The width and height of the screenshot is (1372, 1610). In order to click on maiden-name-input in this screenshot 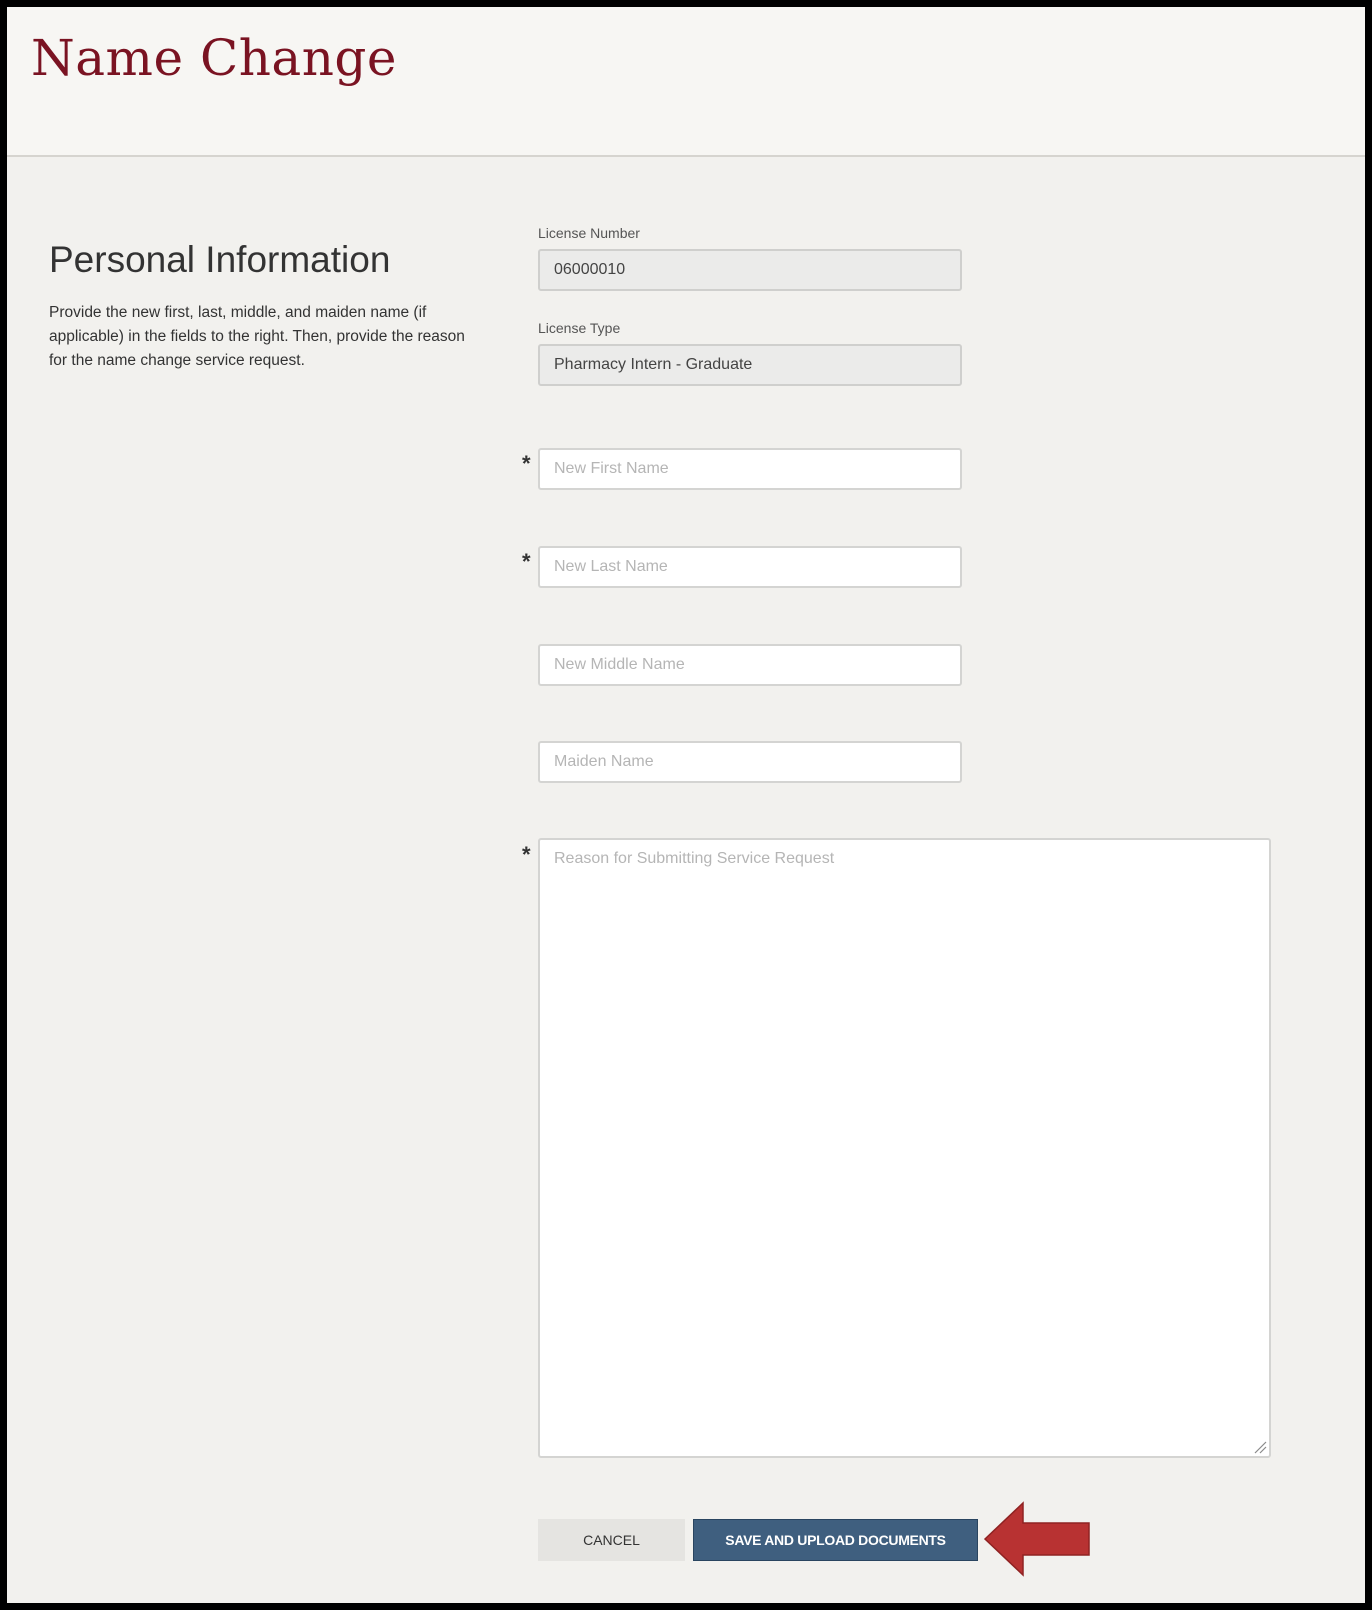, I will do `click(750, 762)`.